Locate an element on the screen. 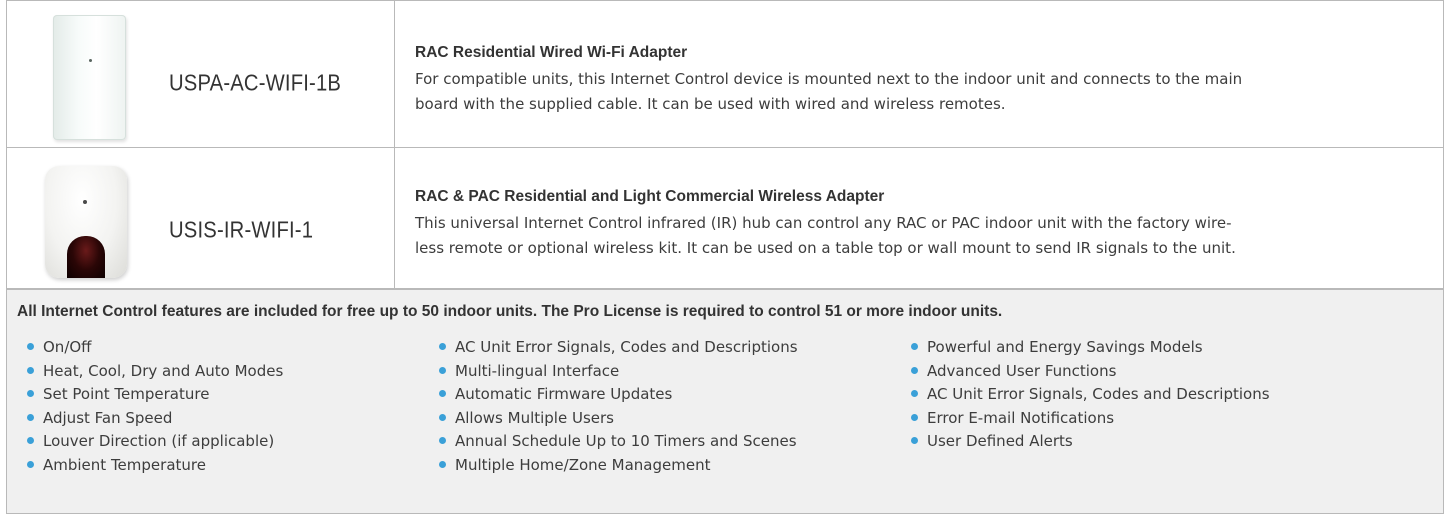 The height and width of the screenshot is (514, 1450). feature-label: Multiple Home/Zone Management is located at coordinates (583, 464).